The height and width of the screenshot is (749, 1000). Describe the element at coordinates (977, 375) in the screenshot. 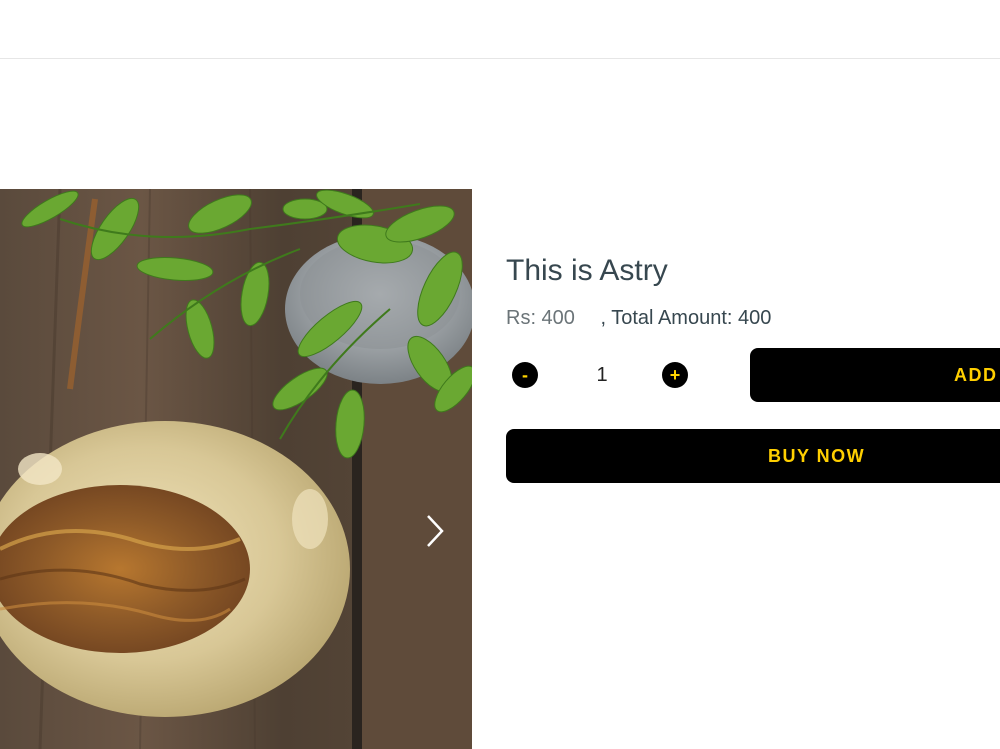

I see `add-to-cart-label: ADD TO CART` at that location.